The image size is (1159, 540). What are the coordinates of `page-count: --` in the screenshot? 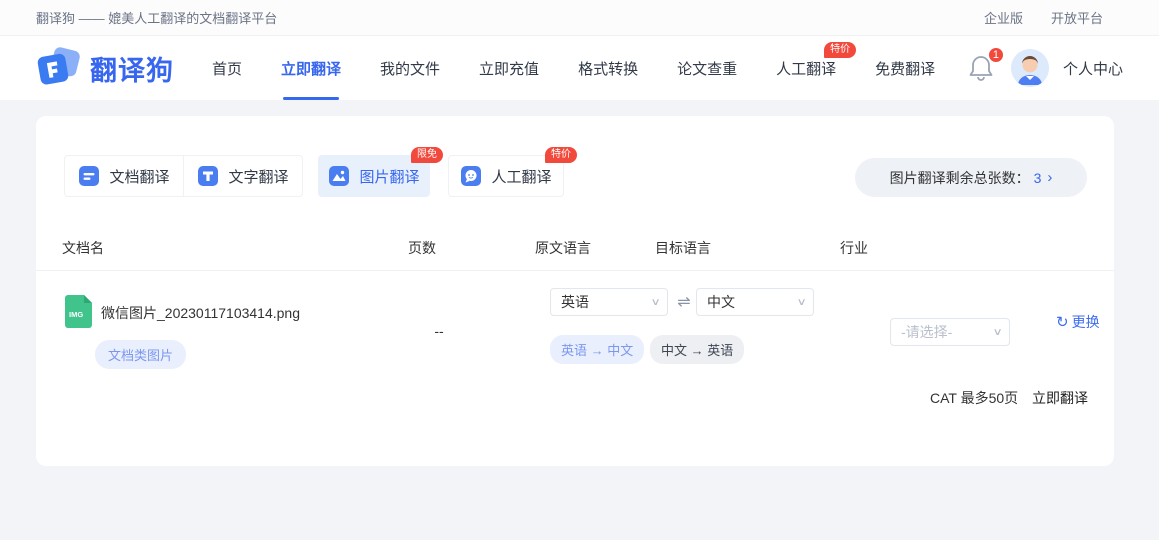 It's located at (439, 331).